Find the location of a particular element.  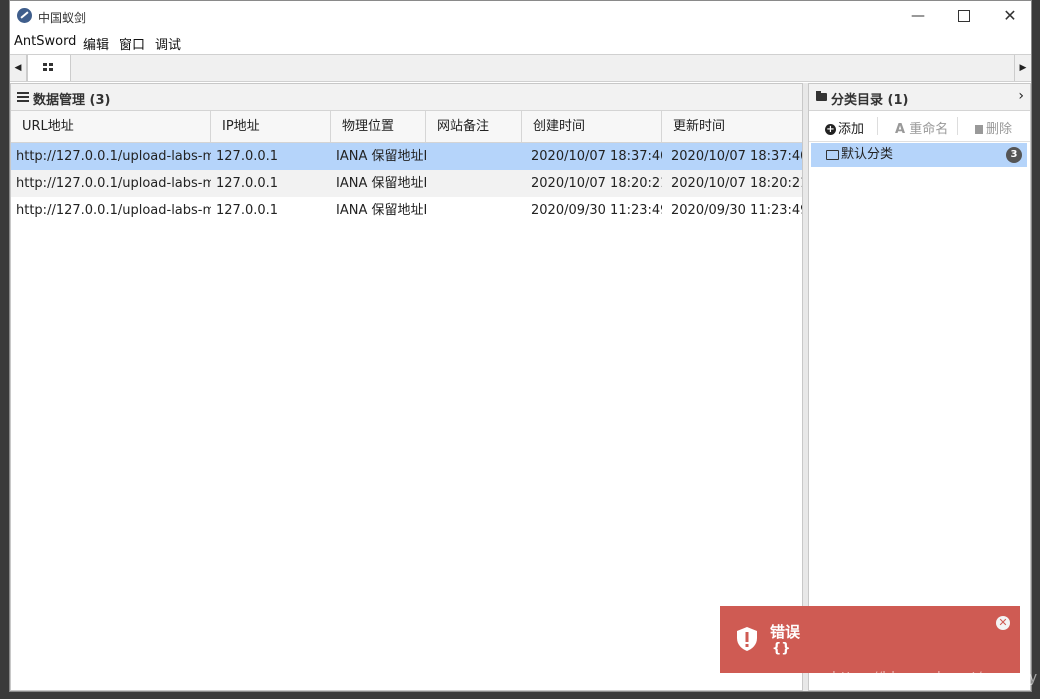

rename-label: 重命名 is located at coordinates (929, 129).